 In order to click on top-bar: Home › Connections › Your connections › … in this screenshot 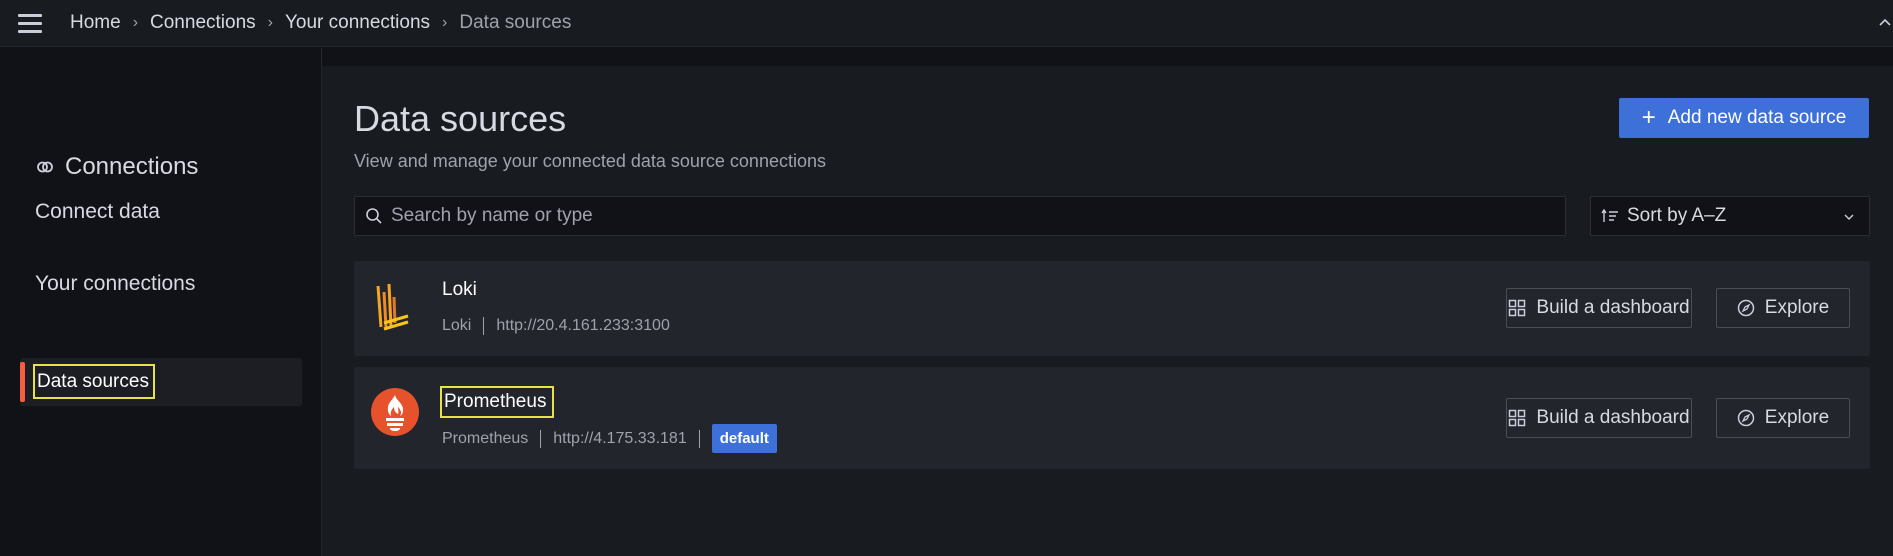, I will do `click(946, 23)`.